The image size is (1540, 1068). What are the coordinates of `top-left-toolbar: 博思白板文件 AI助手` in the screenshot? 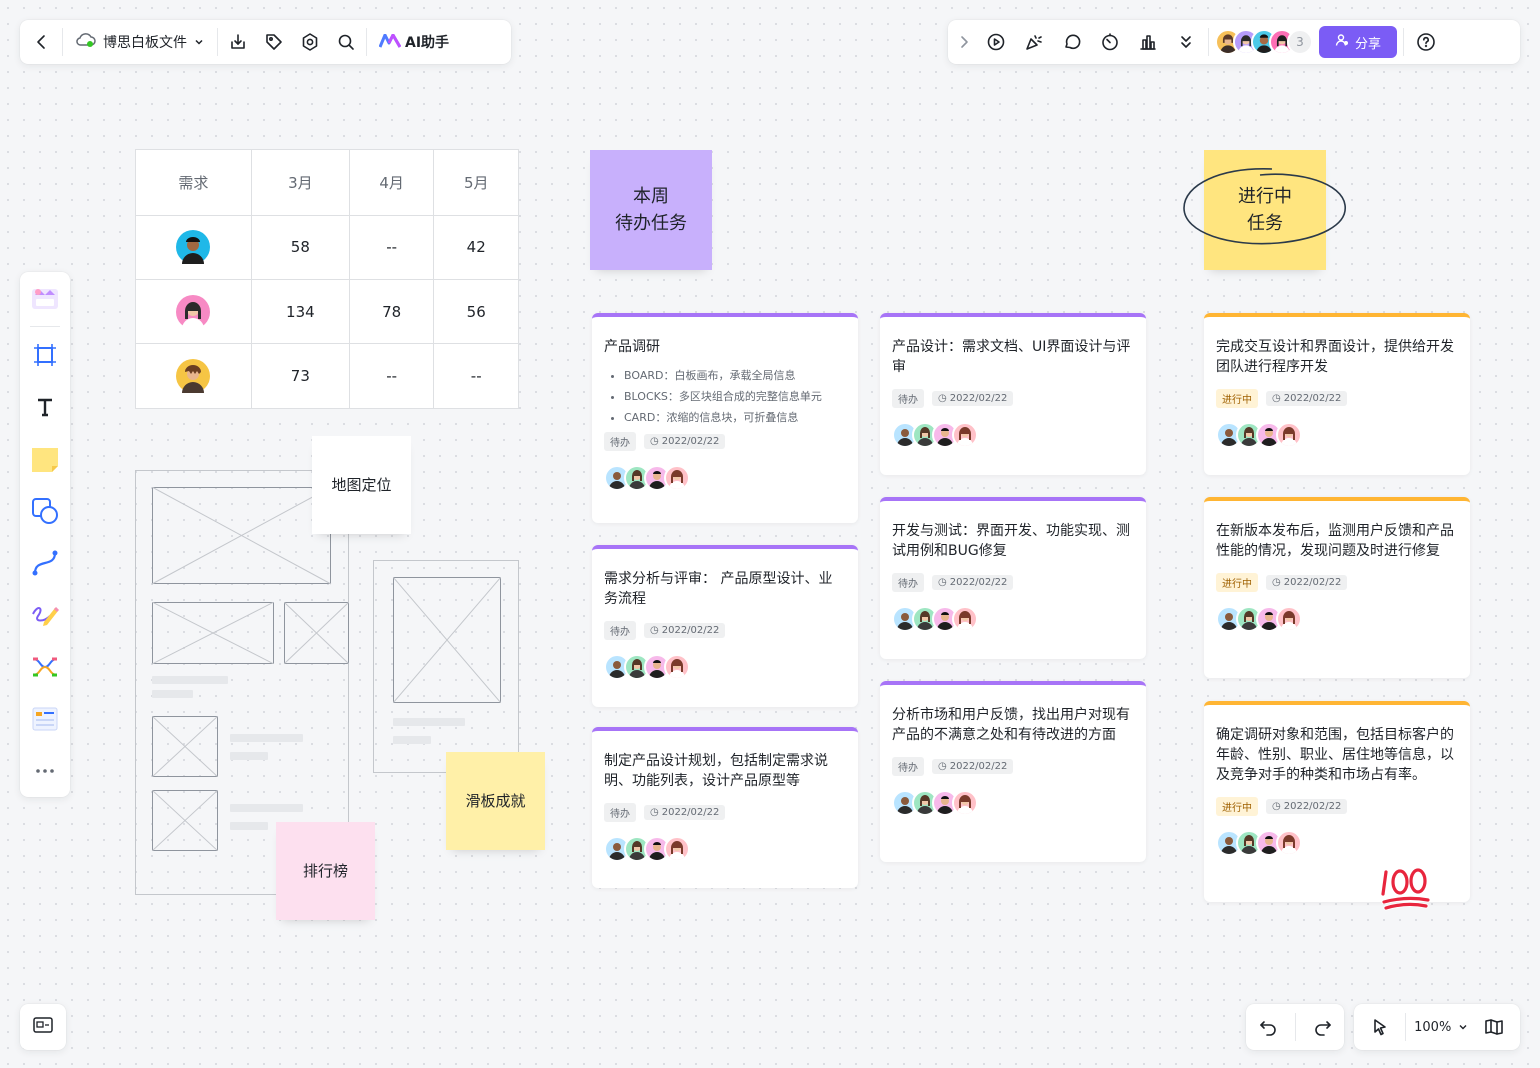 It's located at (265, 42).